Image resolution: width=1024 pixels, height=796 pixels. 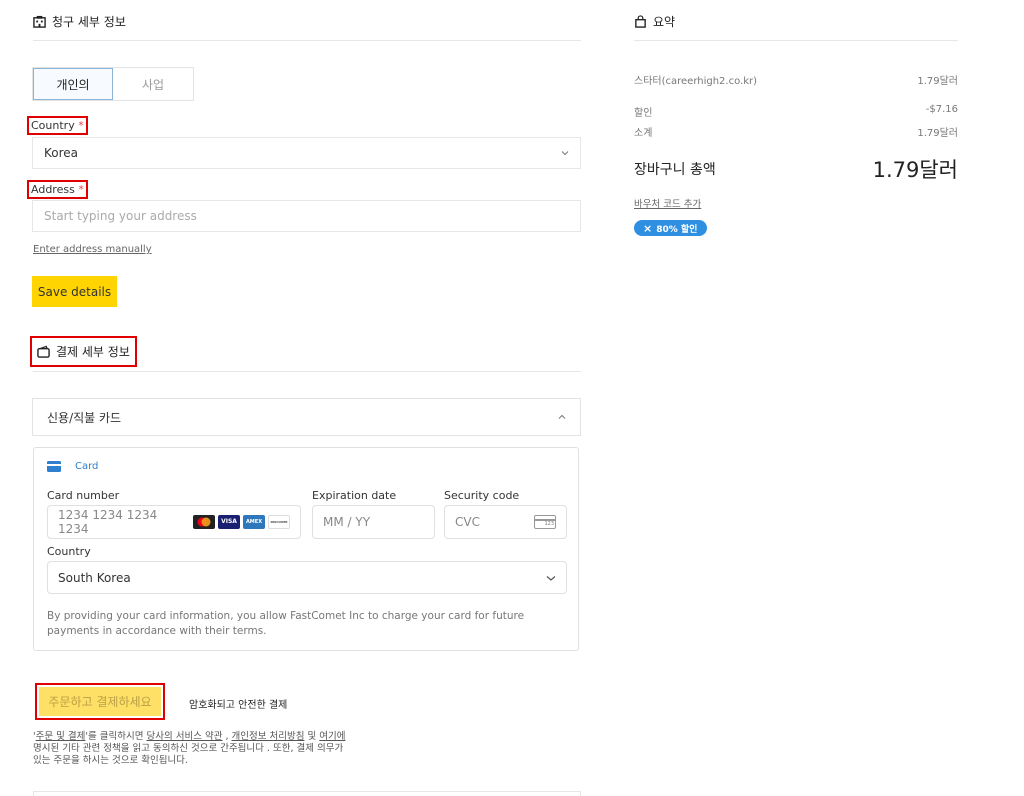 I want to click on visa-icon: VISA, so click(x=229, y=522).